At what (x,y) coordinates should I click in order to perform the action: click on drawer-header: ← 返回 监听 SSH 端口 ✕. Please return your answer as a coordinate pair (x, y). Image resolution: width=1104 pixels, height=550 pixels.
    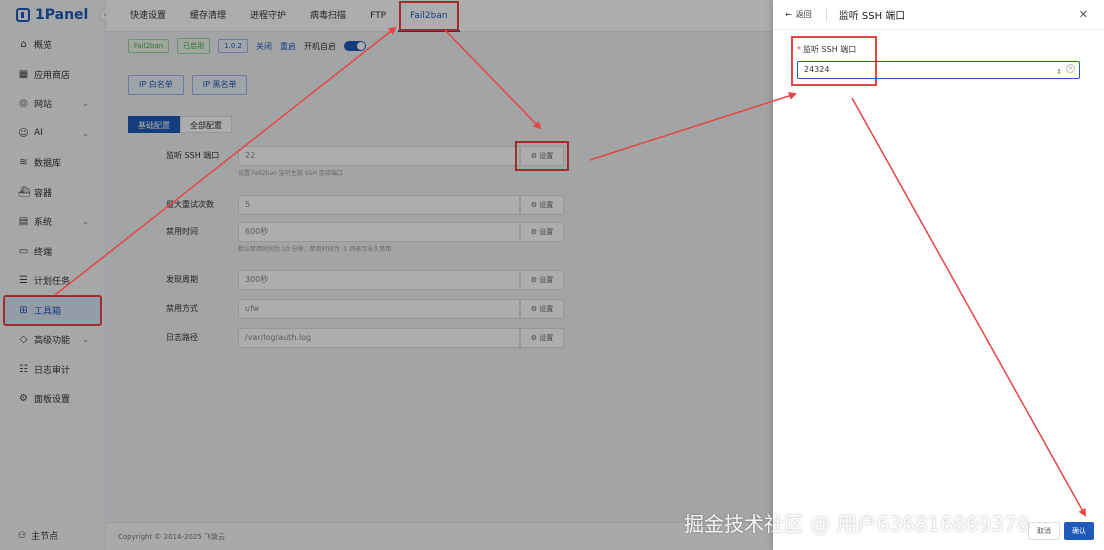
    Looking at the image, I should click on (938, 15).